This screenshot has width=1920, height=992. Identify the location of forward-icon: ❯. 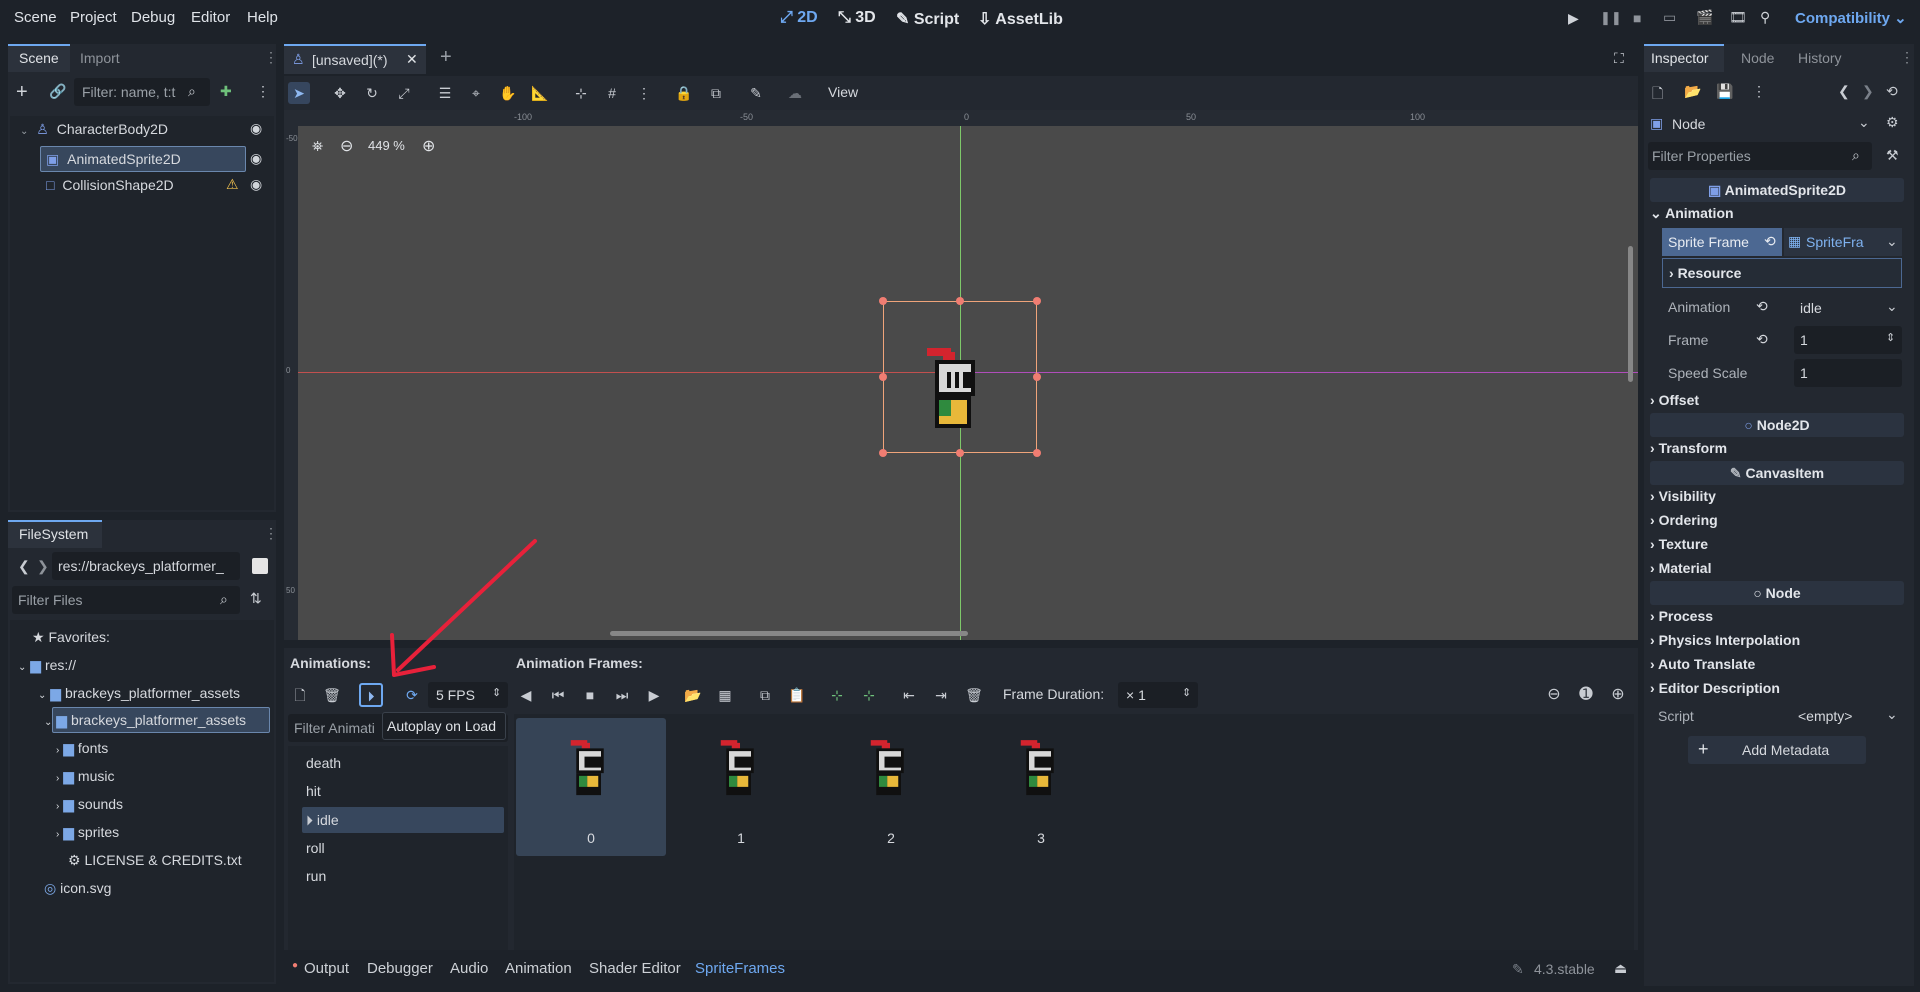
(43, 566).